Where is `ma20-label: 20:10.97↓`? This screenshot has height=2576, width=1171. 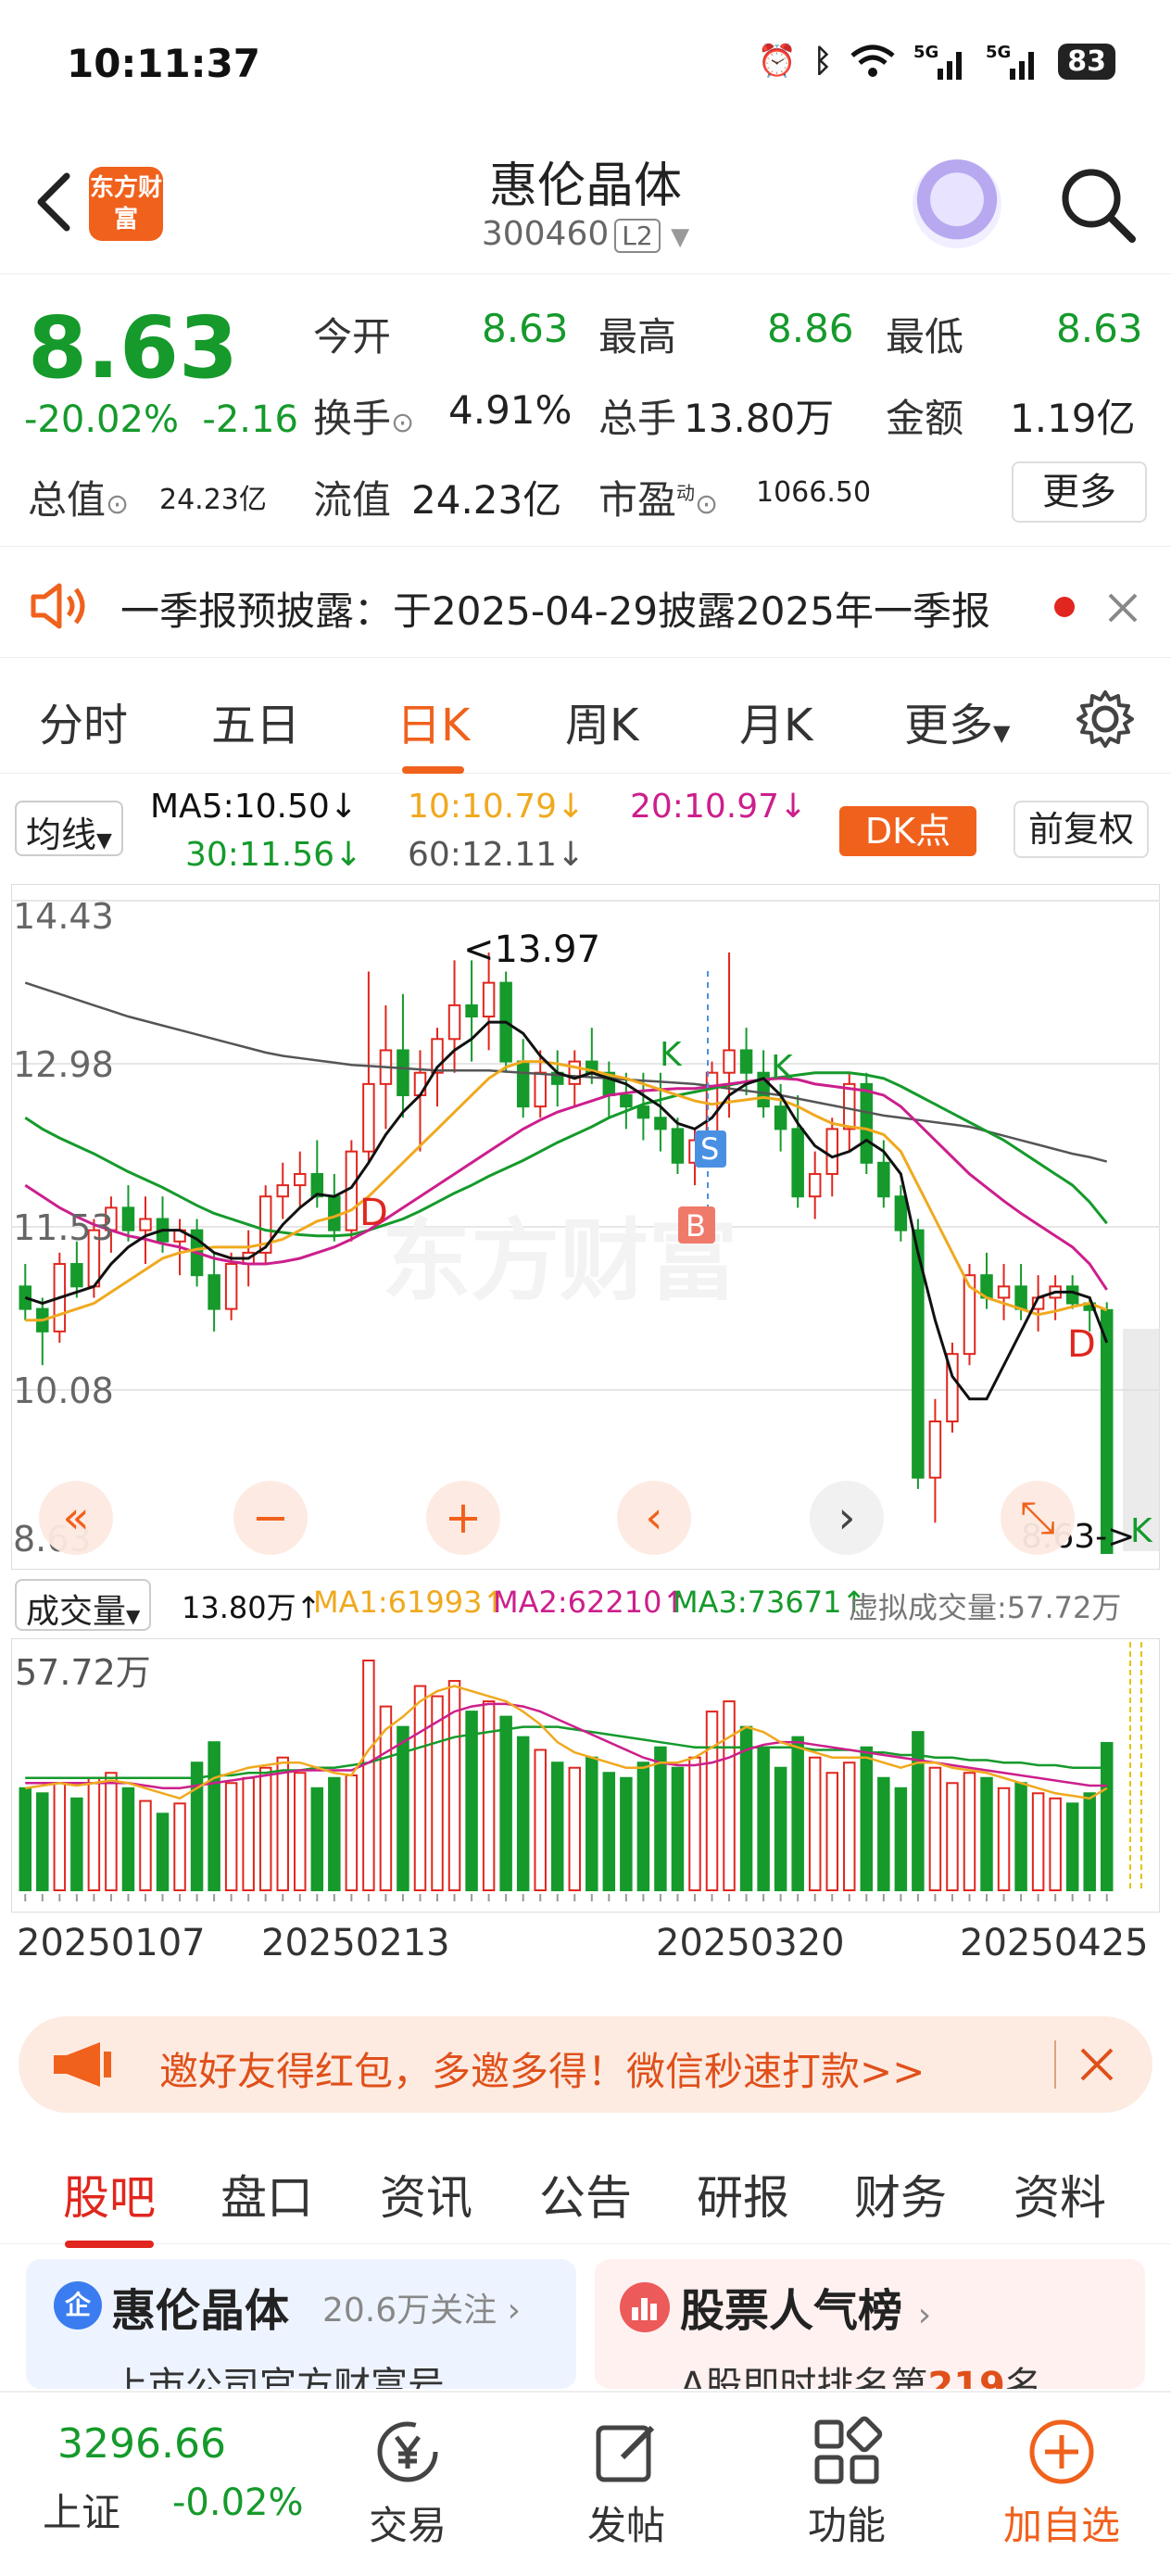
ma20-label: 20:10.97↓ is located at coordinates (719, 807).